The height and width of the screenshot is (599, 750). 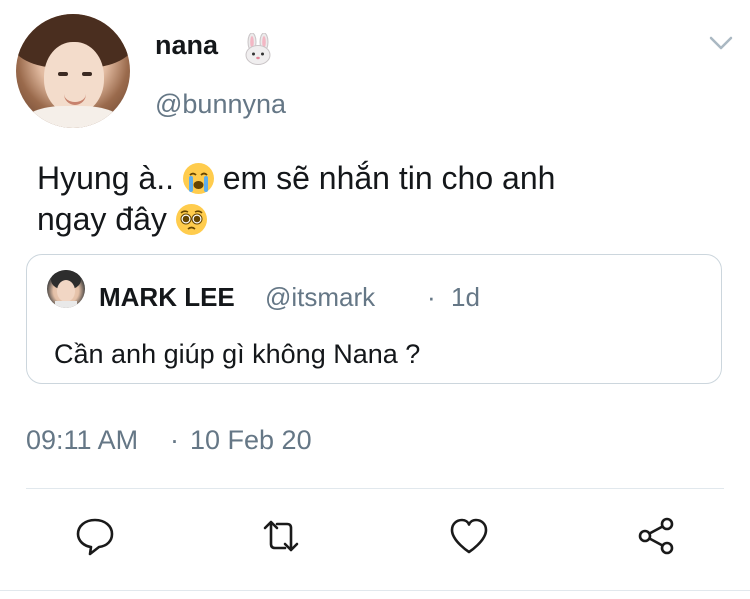 What do you see at coordinates (258, 49) in the screenshot?
I see `rabbit-face-icon` at bounding box center [258, 49].